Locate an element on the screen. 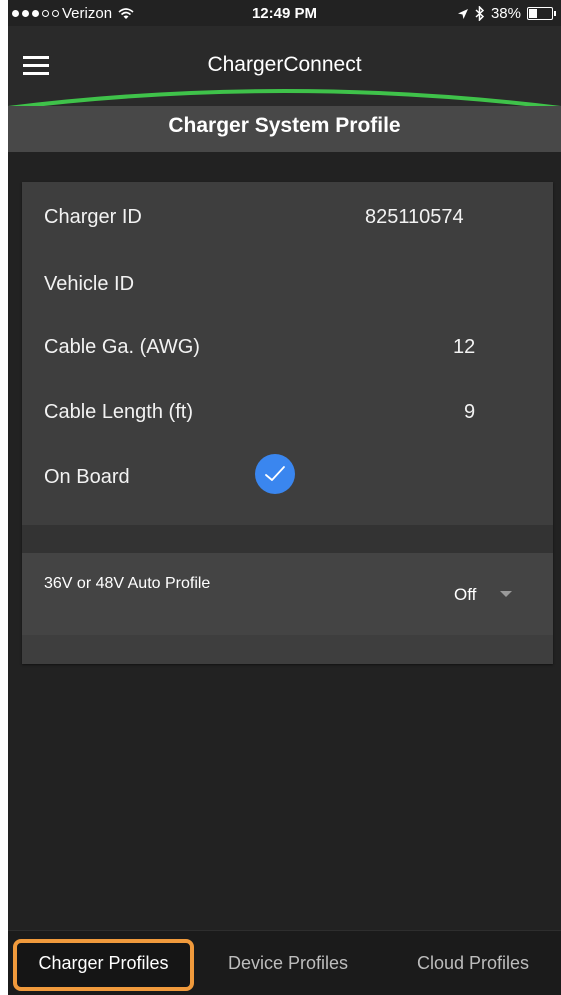  page-title: Charger System Profile is located at coordinates (284, 129).